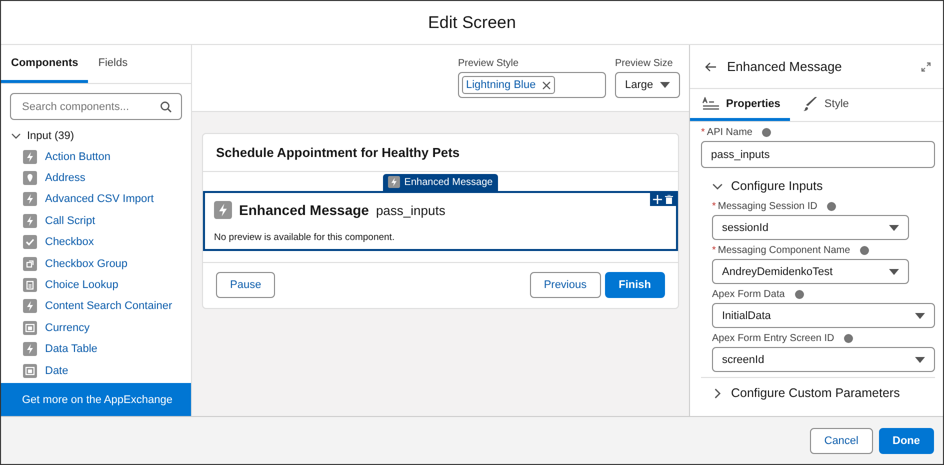 This screenshot has width=944, height=465. I want to click on panel-title: Enhanced Message, so click(785, 66).